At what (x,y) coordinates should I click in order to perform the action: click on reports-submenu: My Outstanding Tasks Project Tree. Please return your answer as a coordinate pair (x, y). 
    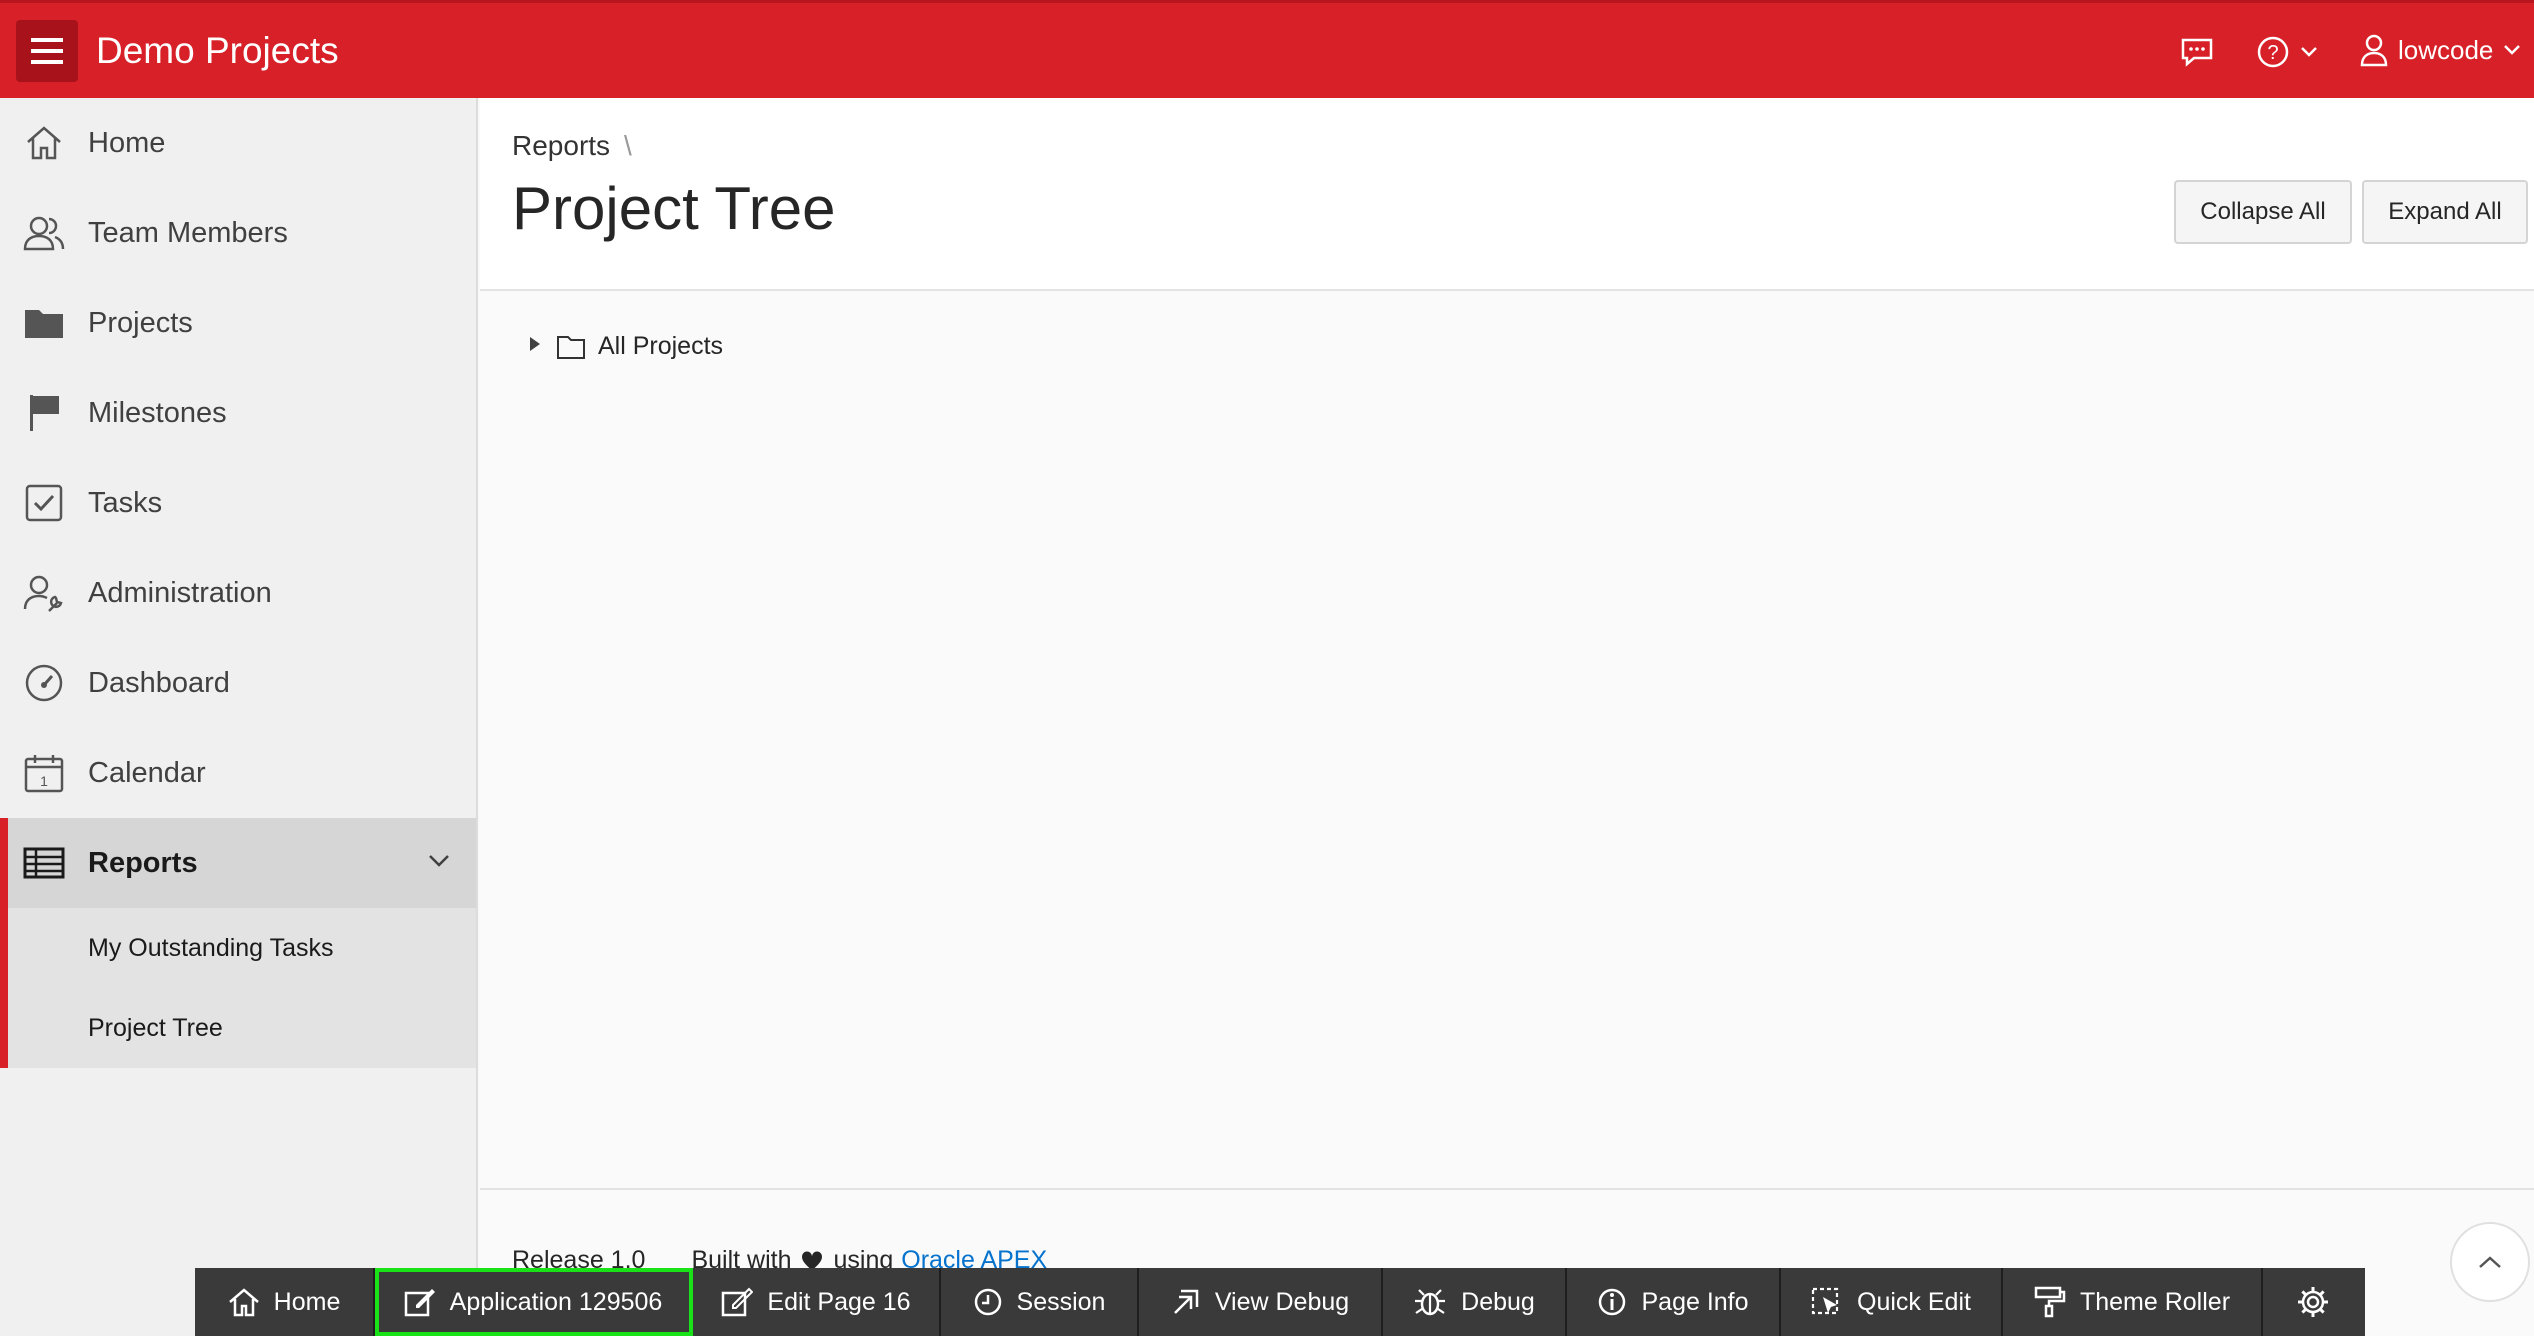
    Looking at the image, I should click on (238, 988).